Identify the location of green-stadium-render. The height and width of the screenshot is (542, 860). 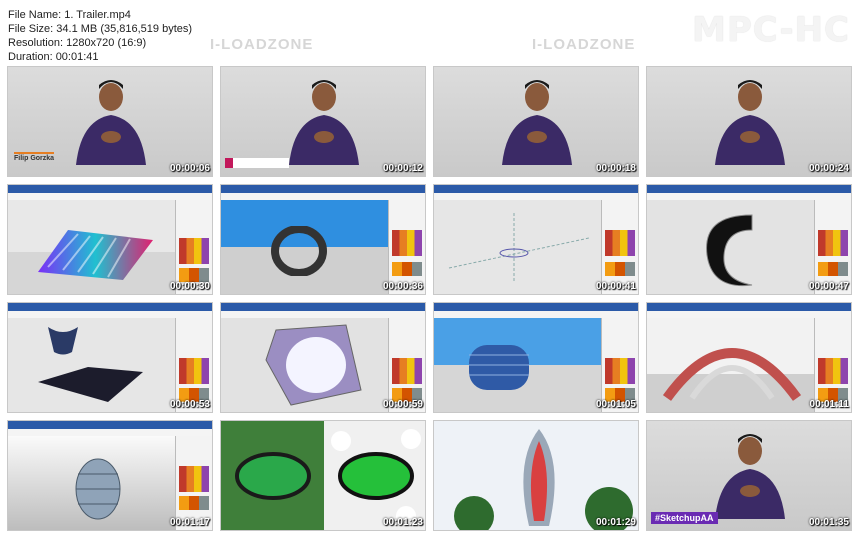
(323, 475).